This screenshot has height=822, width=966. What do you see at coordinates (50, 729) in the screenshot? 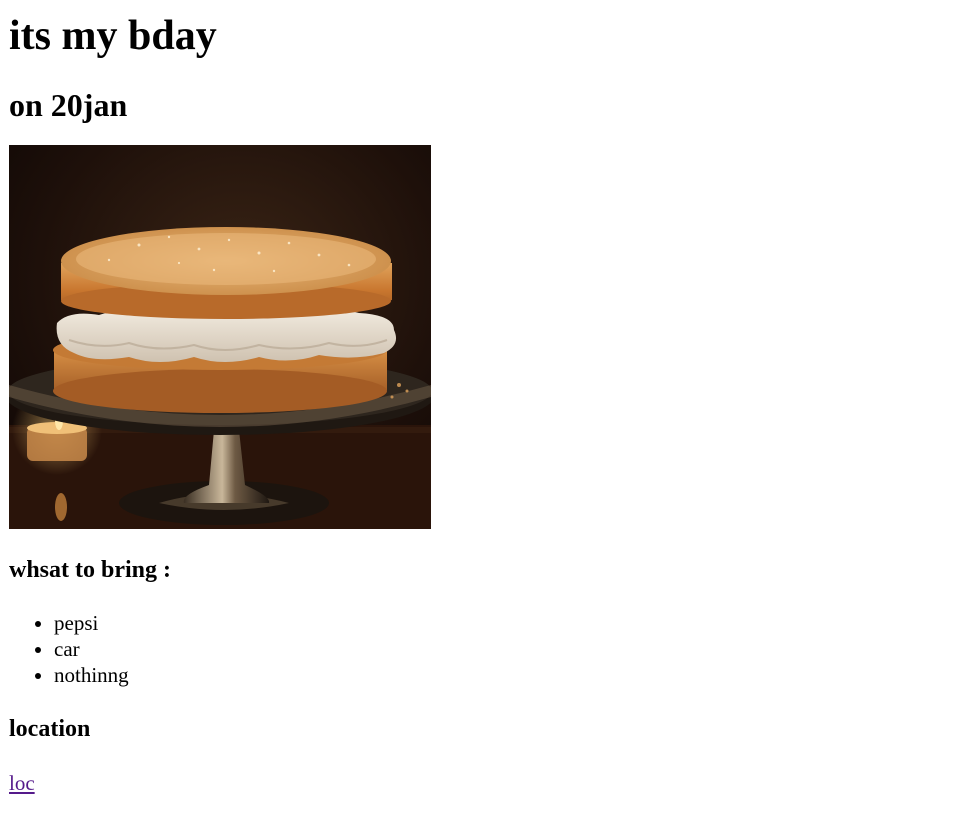
I see `location-heading: location` at bounding box center [50, 729].